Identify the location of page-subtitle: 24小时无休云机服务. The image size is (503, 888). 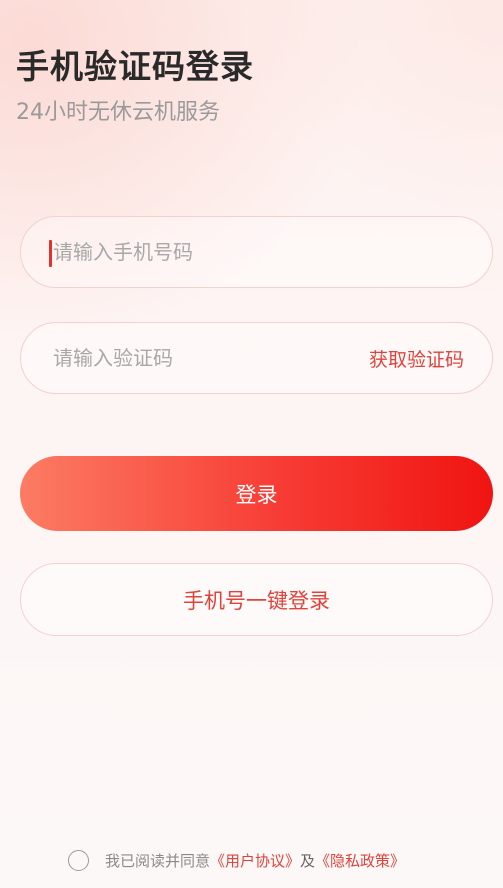
(118, 112).